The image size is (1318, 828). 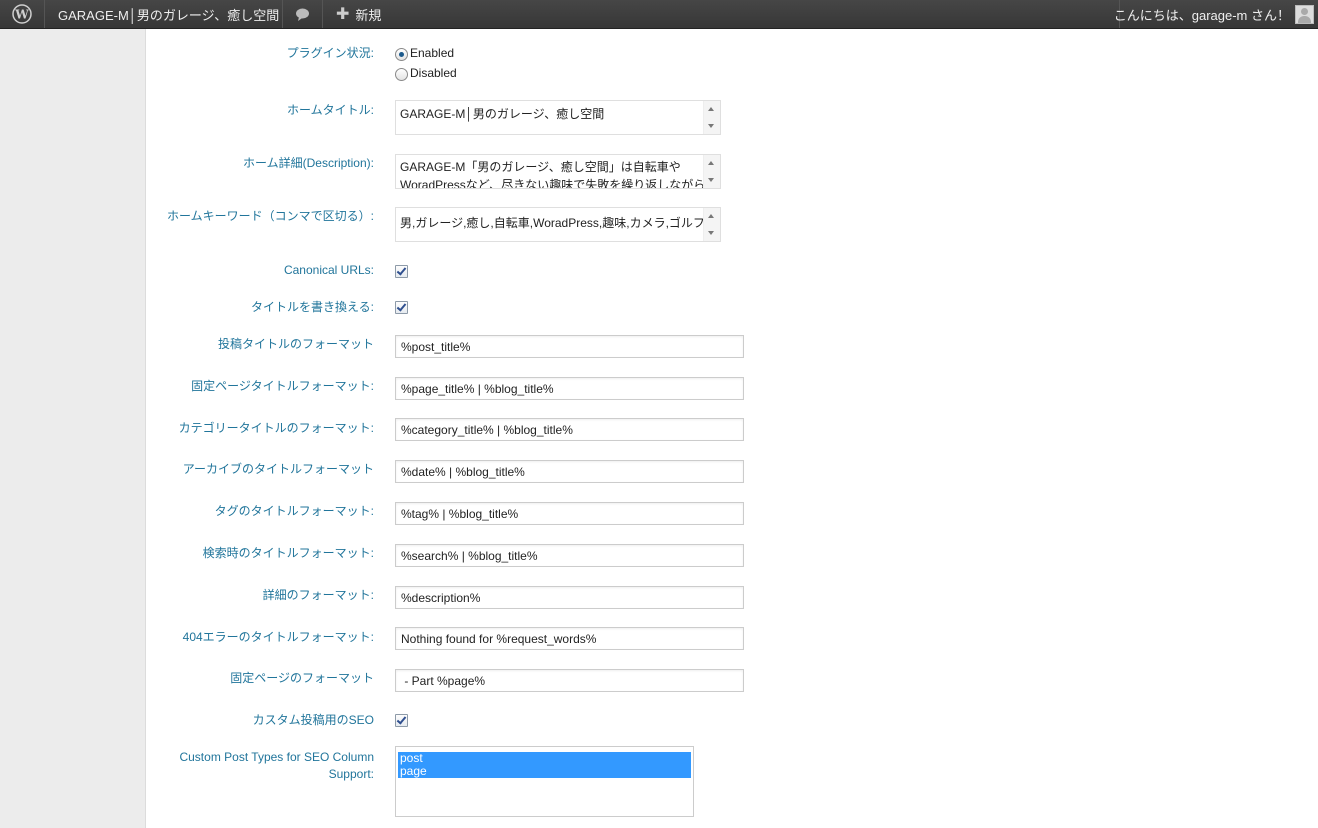 I want to click on paged-format-input, so click(x=569, y=680).